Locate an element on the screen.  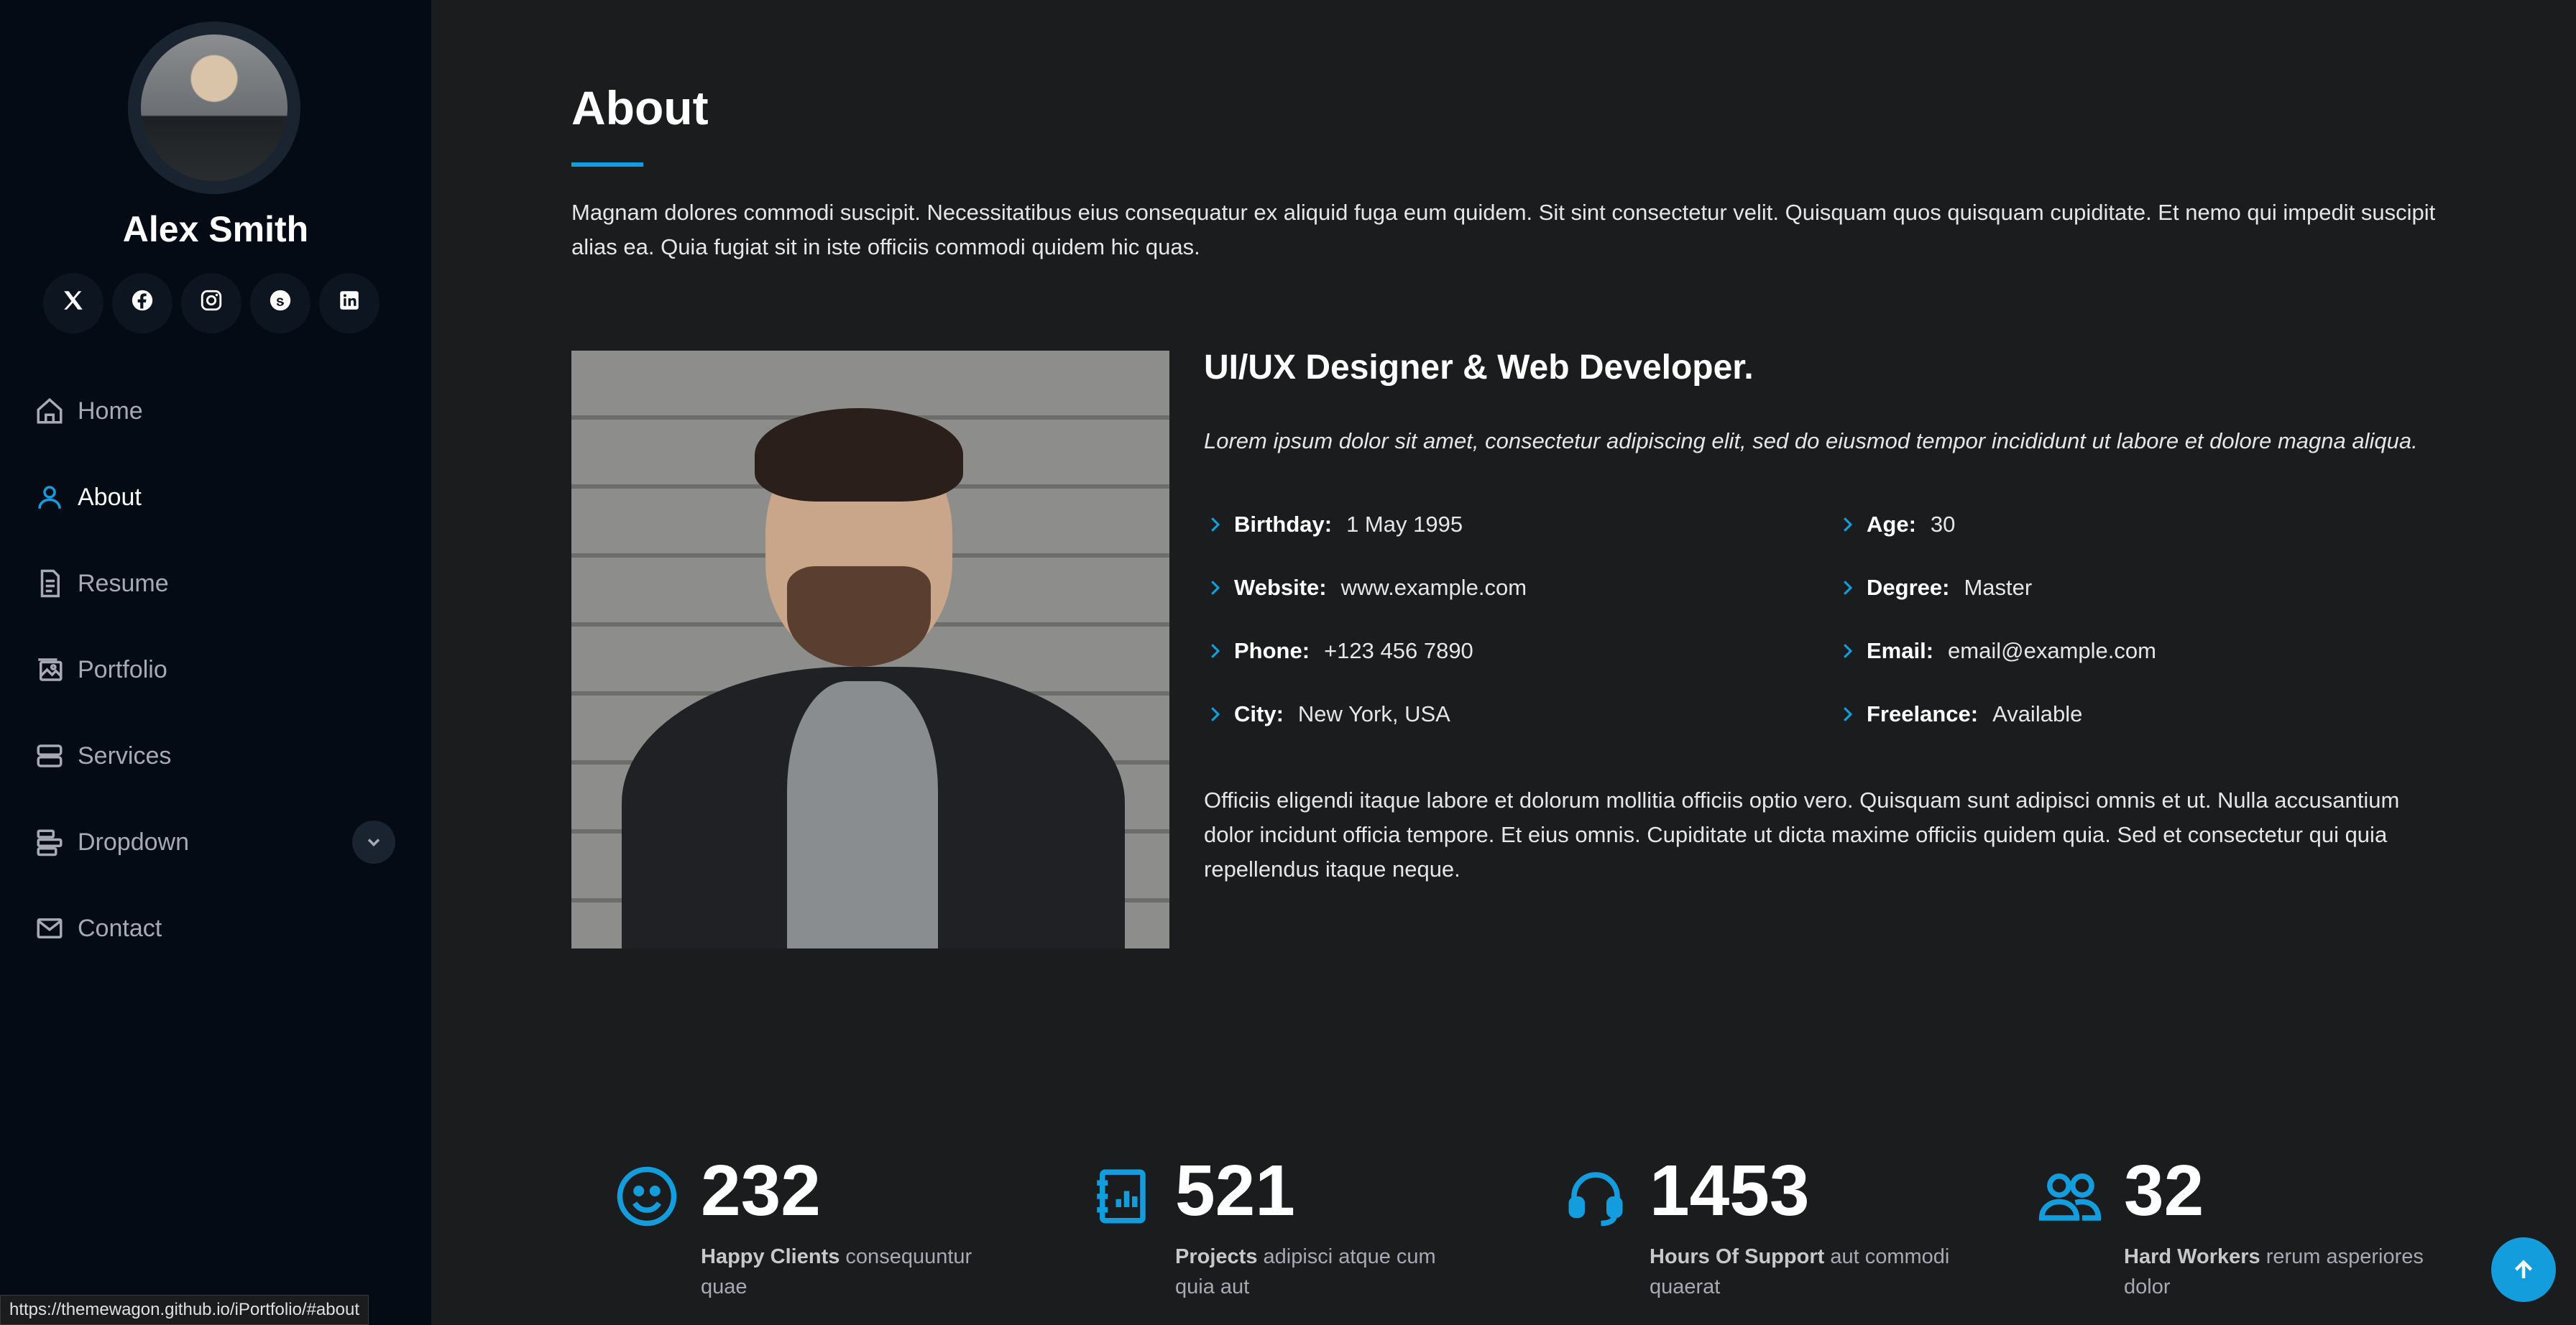
stat-label: Projects is located at coordinates (1216, 1256).